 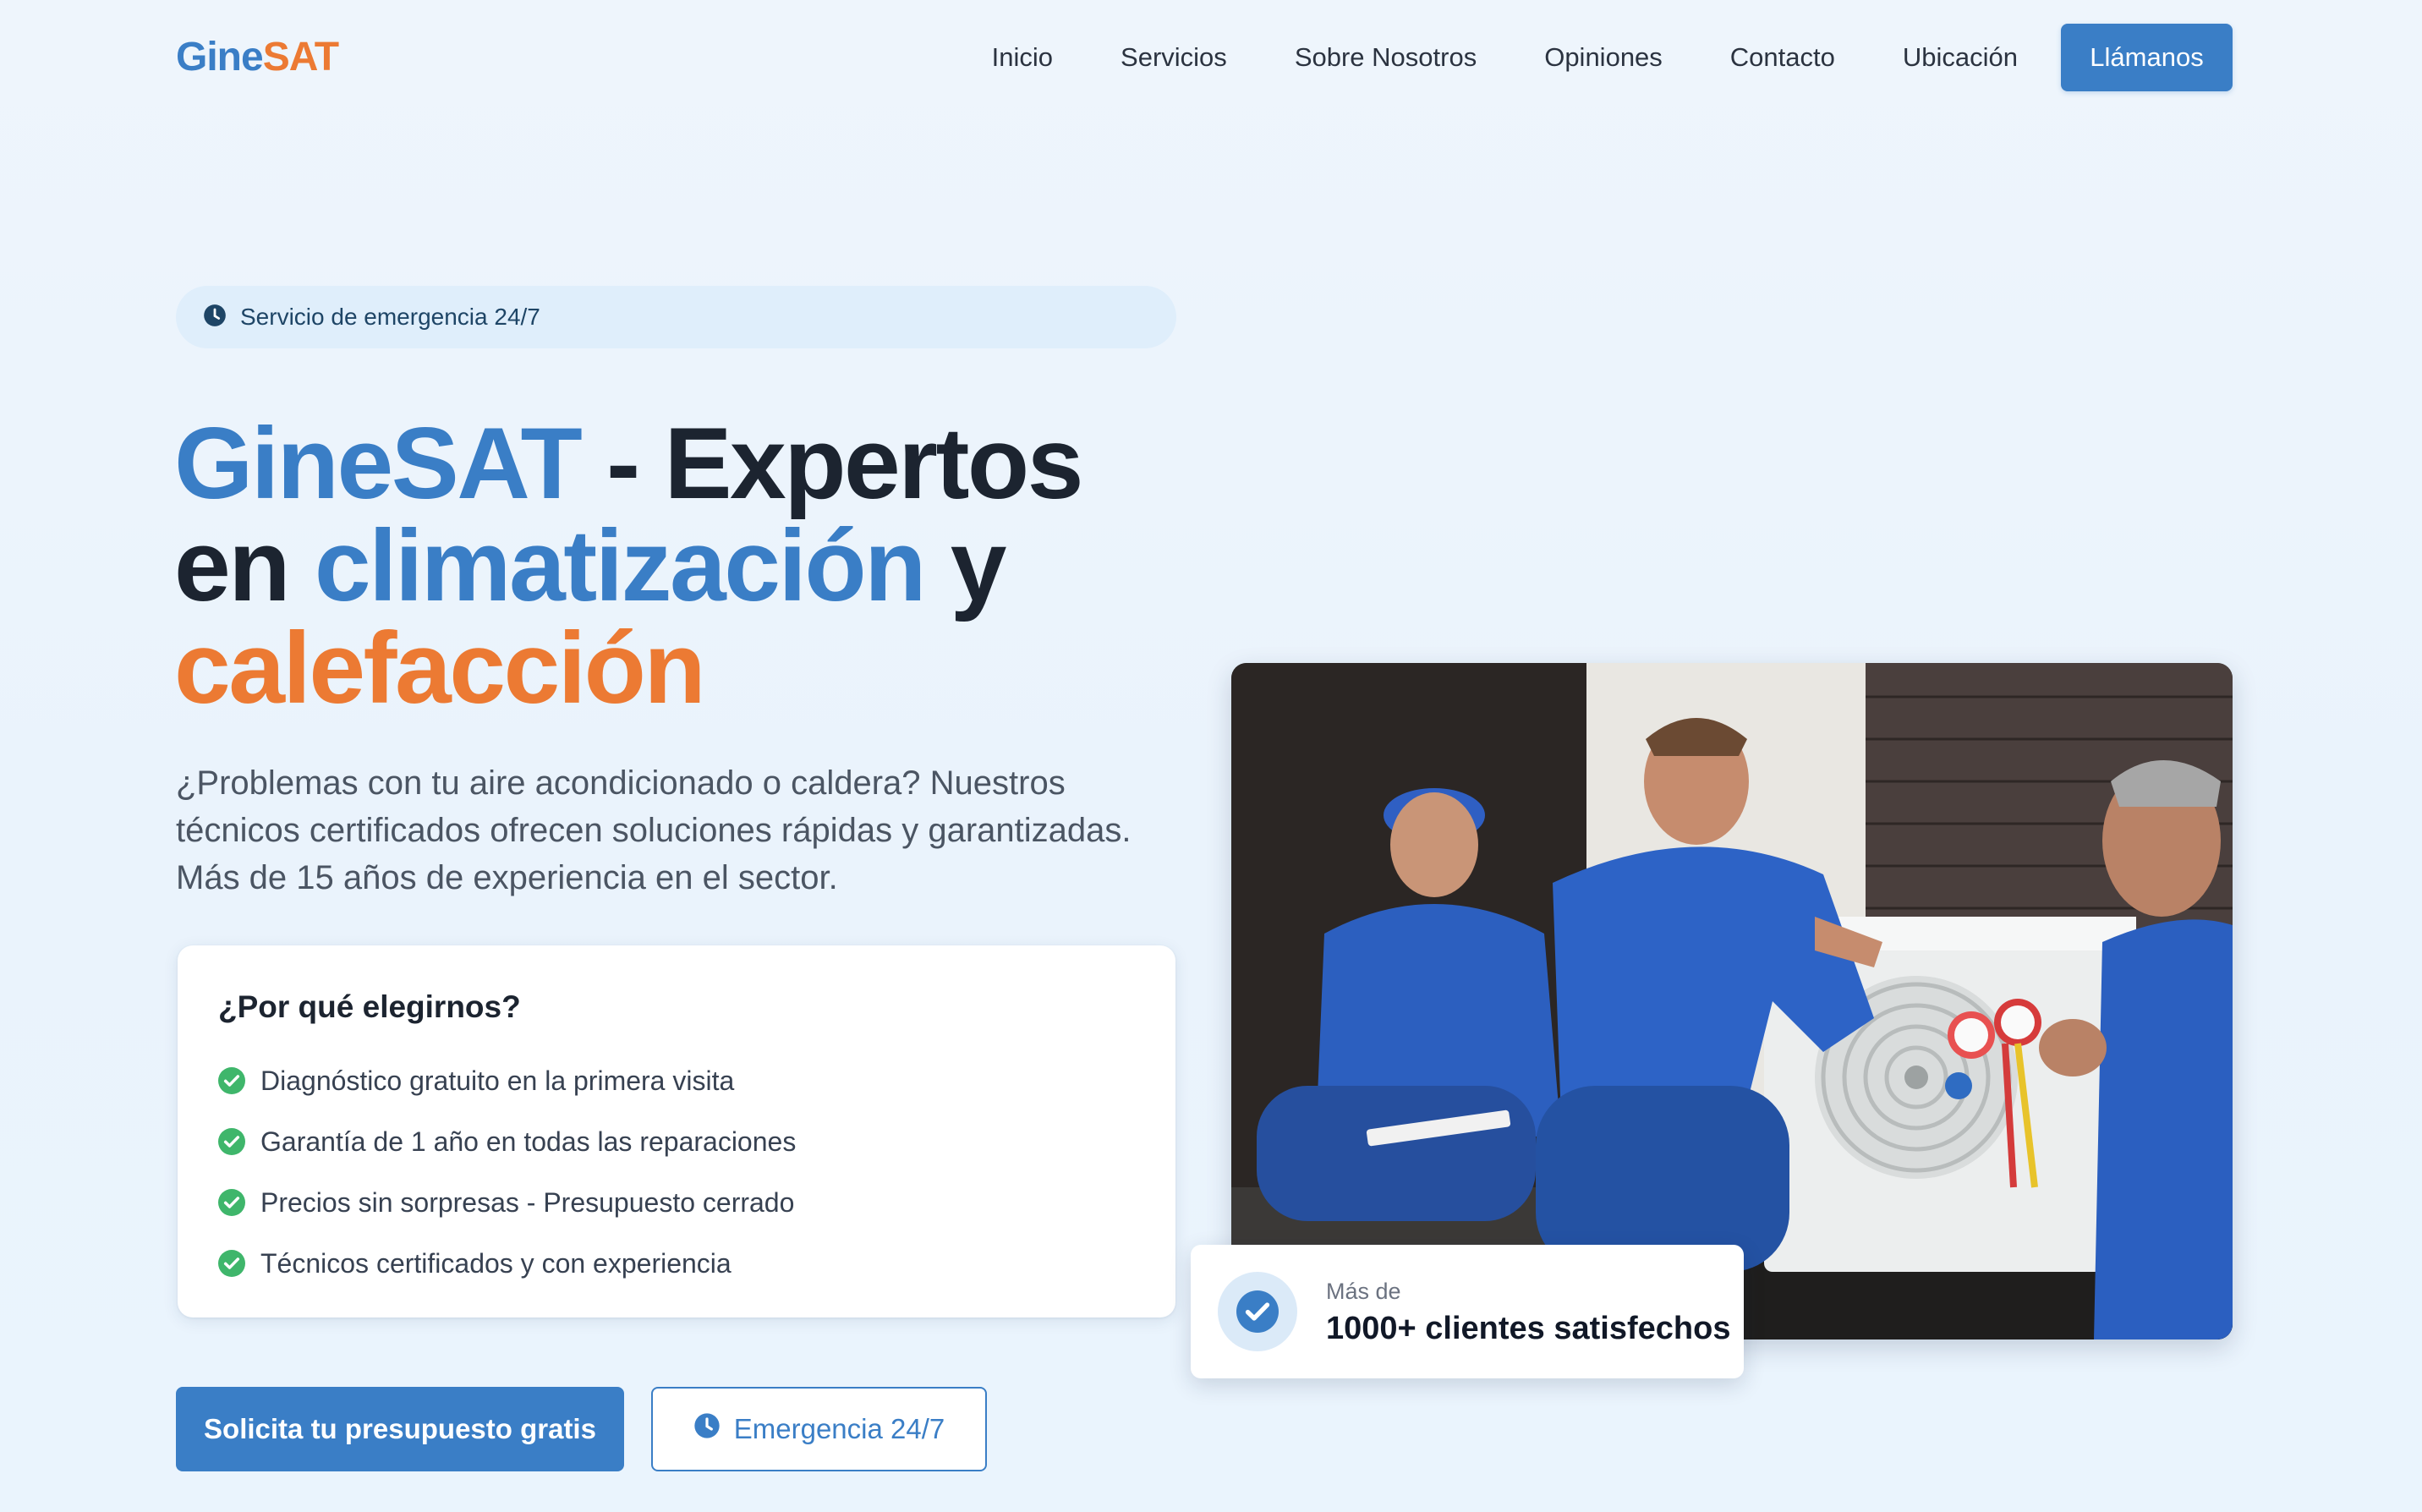 What do you see at coordinates (496, 1263) in the screenshot?
I see `why-item-text: Técnicos certificados y con experiencia` at bounding box center [496, 1263].